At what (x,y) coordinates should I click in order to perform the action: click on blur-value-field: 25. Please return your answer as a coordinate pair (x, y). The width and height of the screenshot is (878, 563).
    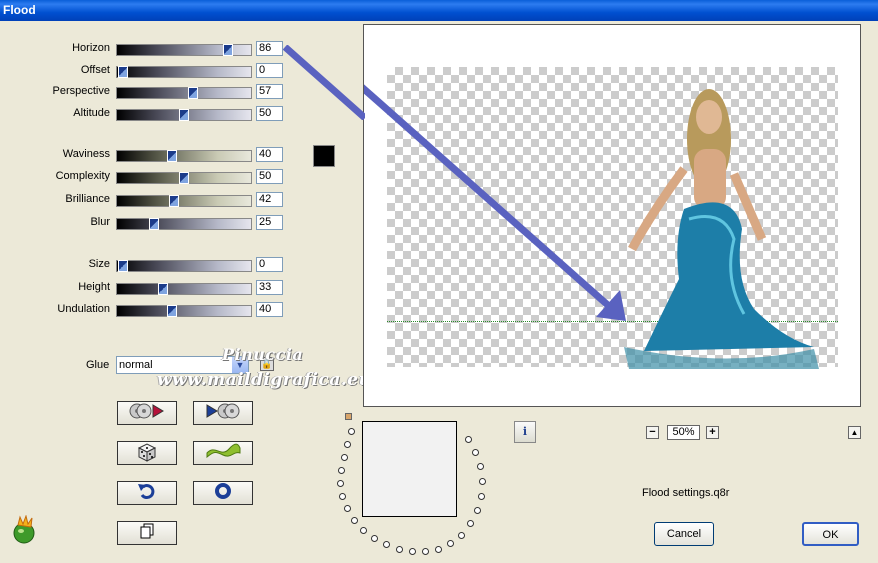
    Looking at the image, I should click on (269, 222).